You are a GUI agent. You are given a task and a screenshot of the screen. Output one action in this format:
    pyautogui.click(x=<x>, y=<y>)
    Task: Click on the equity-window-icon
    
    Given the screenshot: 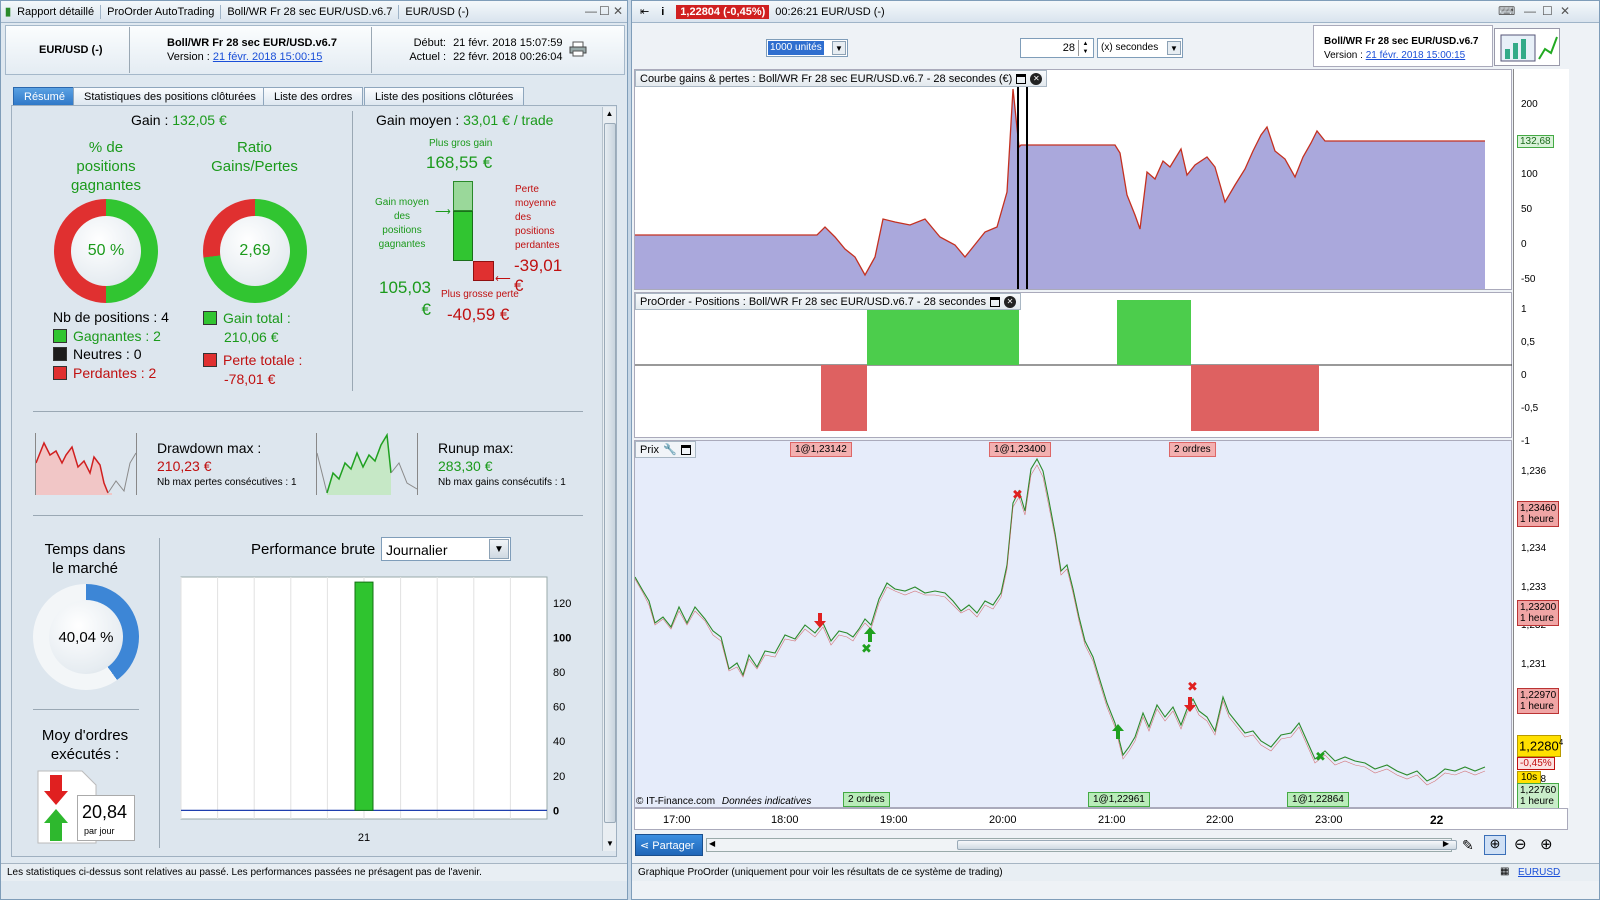 What is the action you would take?
    pyautogui.click(x=1021, y=78)
    